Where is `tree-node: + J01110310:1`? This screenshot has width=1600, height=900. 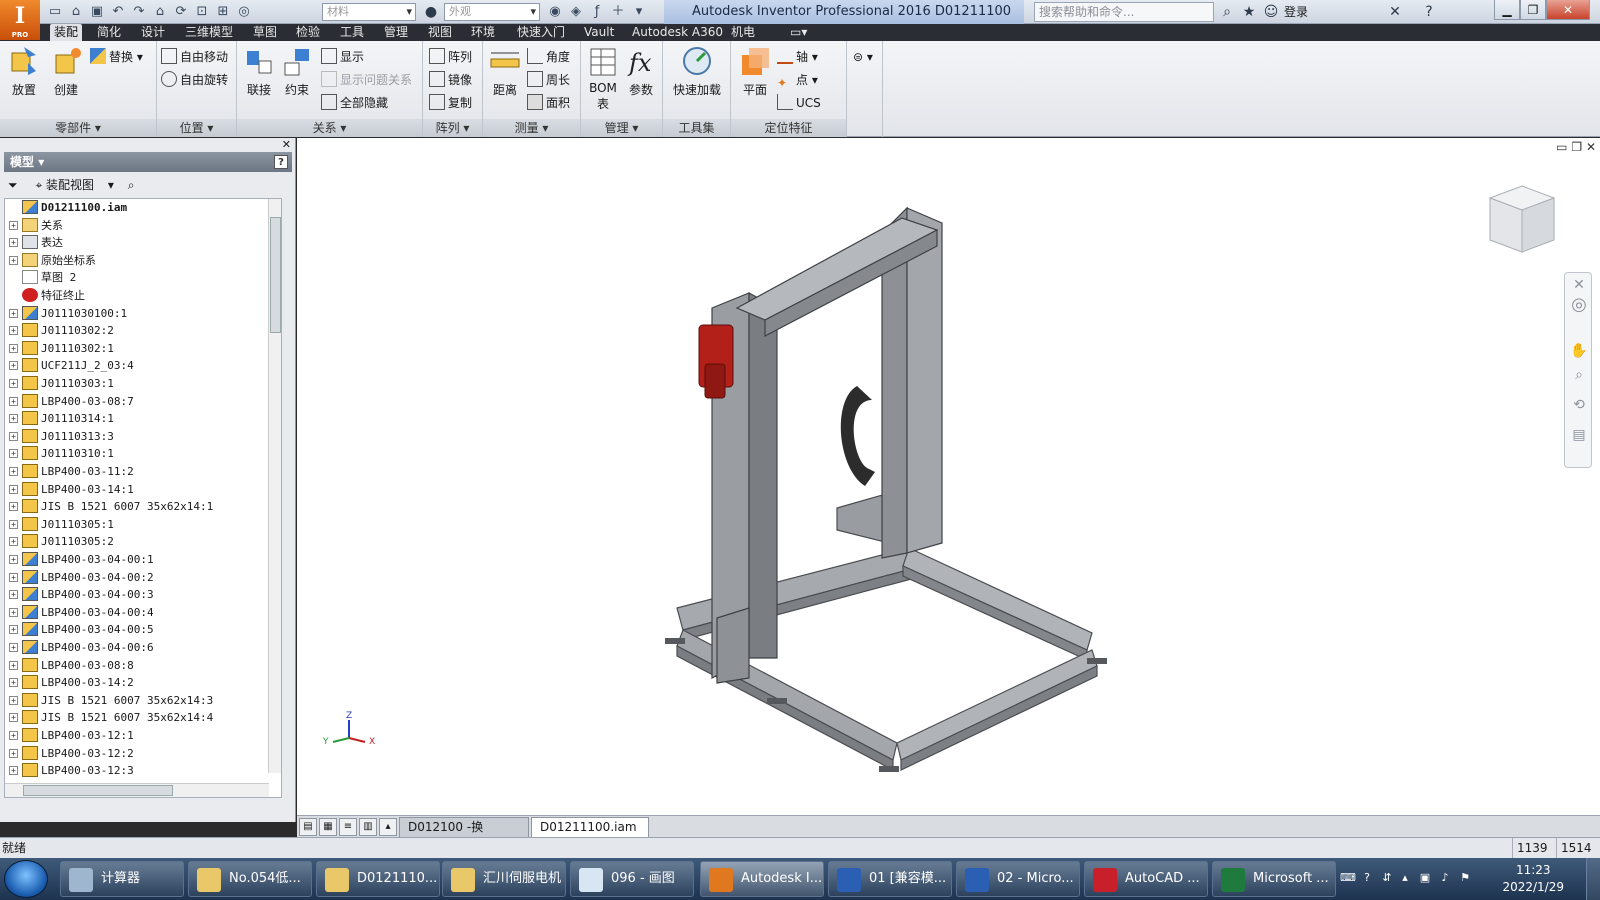
tree-node: + J01110310:1 is located at coordinates (59, 454).